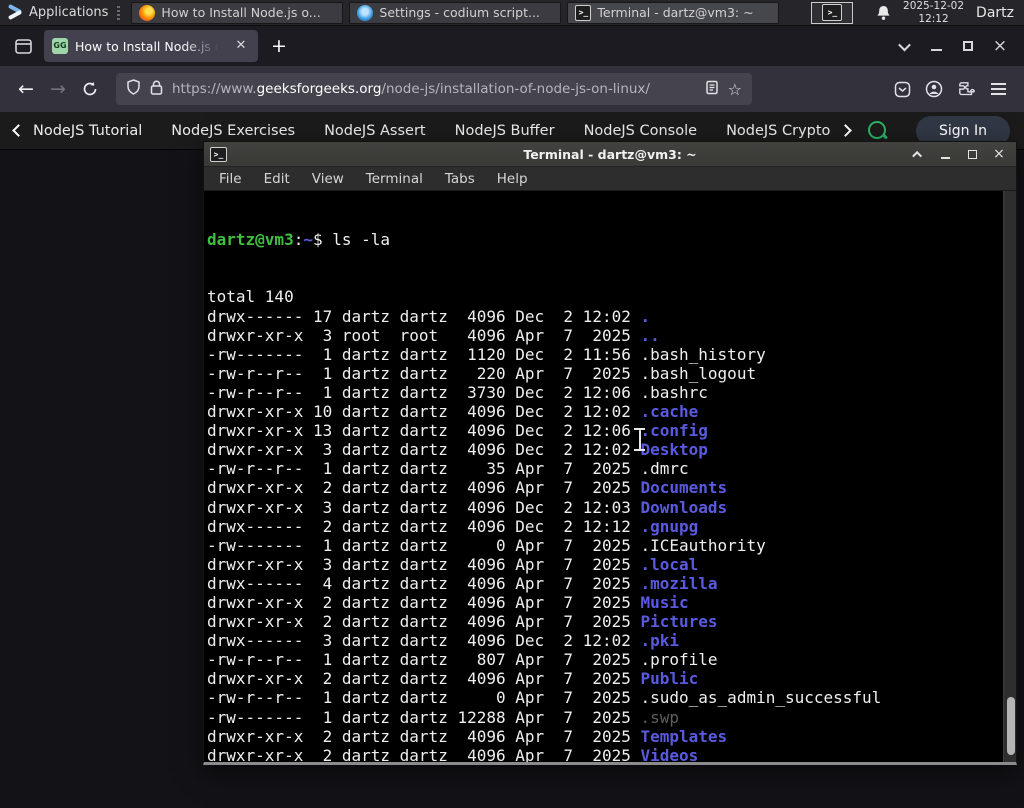 Image resolution: width=1024 pixels, height=808 pixels. Describe the element at coordinates (375, 131) in the screenshot. I see `gfg-nav-link: NodeJS Assert` at that location.